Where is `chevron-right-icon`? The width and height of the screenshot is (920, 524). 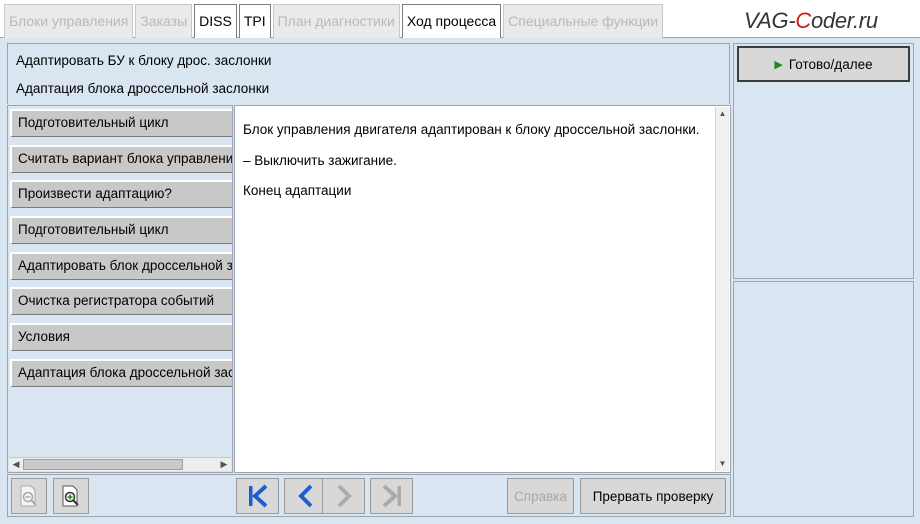 chevron-right-icon is located at coordinates (344, 496).